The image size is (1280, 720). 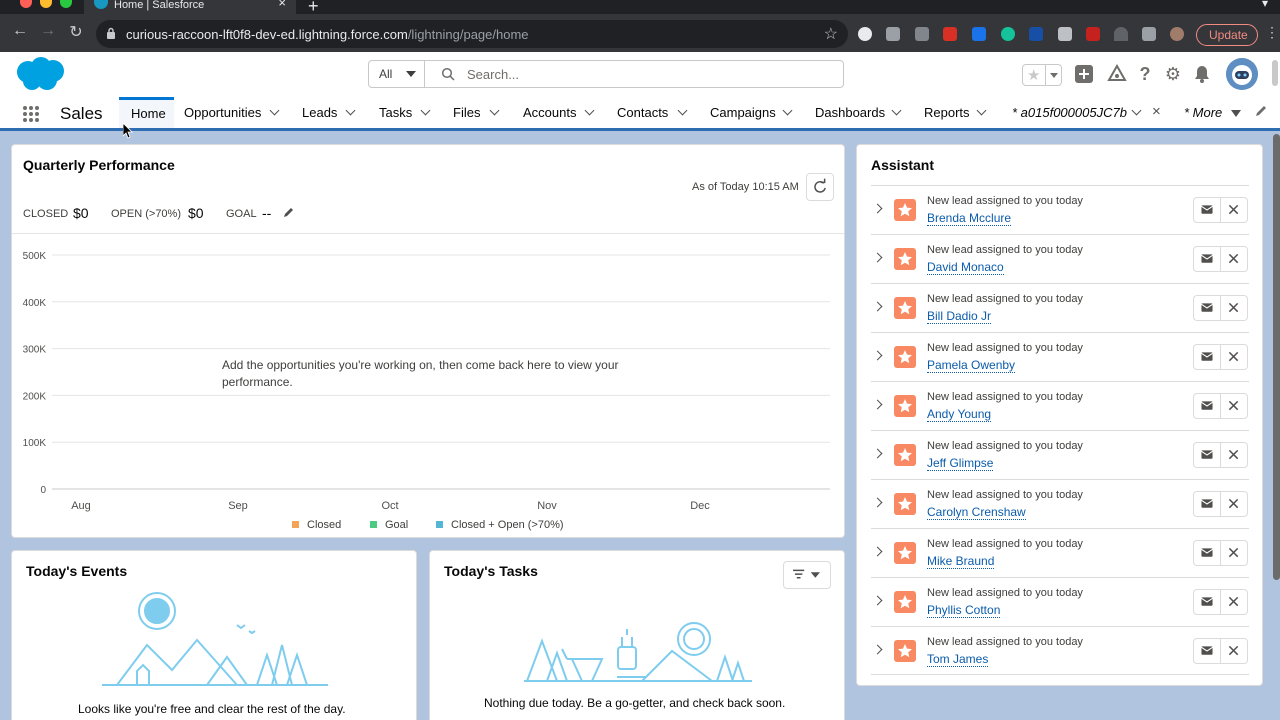 I want to click on page-scrollbar, so click(x=1276, y=357).